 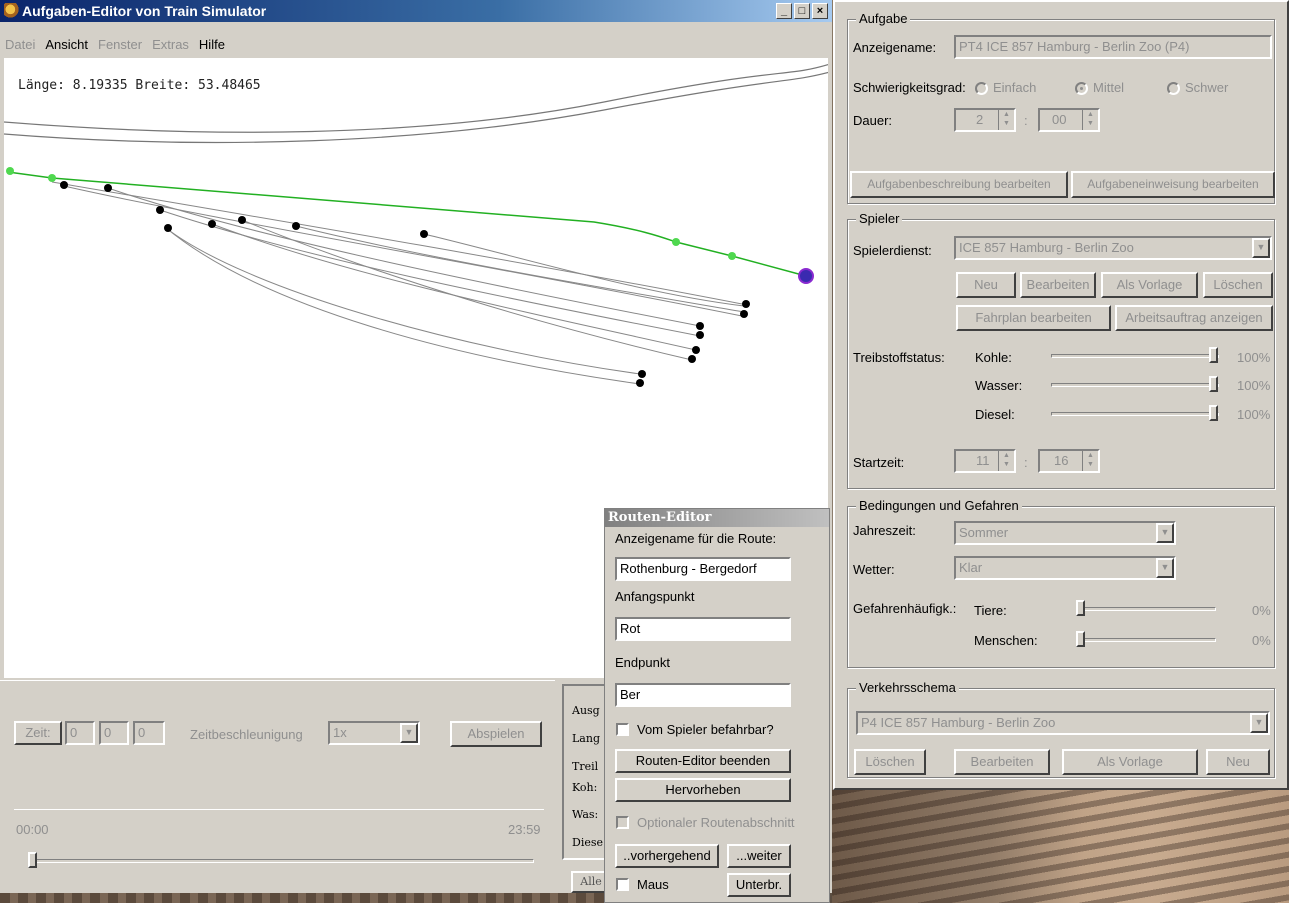 I want to click on info-row: Koh:, so click(x=585, y=787).